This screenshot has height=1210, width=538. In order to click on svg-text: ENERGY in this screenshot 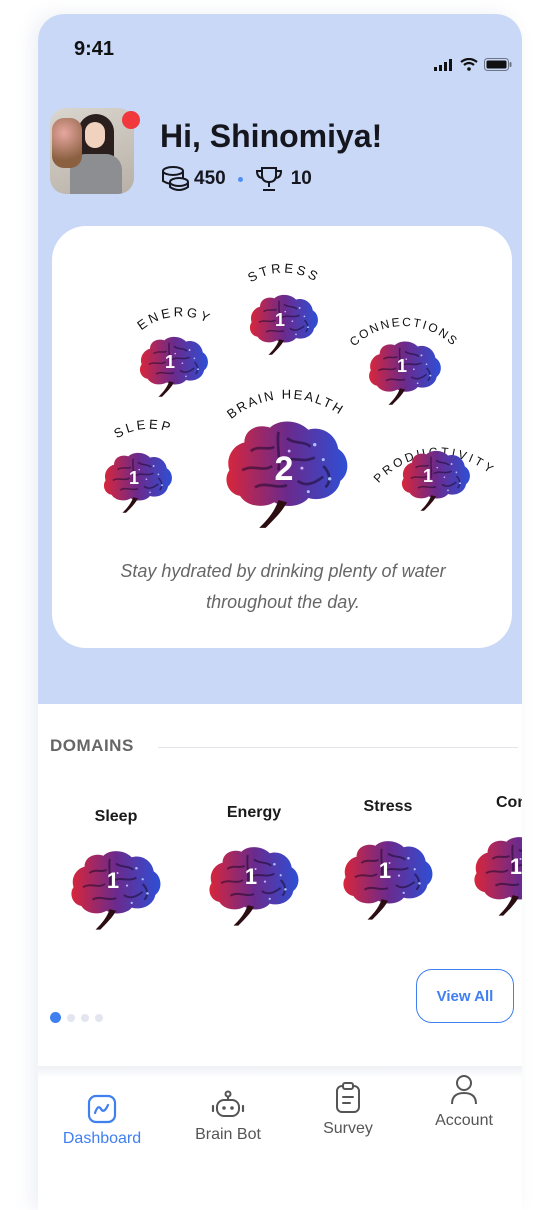, I will do `click(174, 318)`.